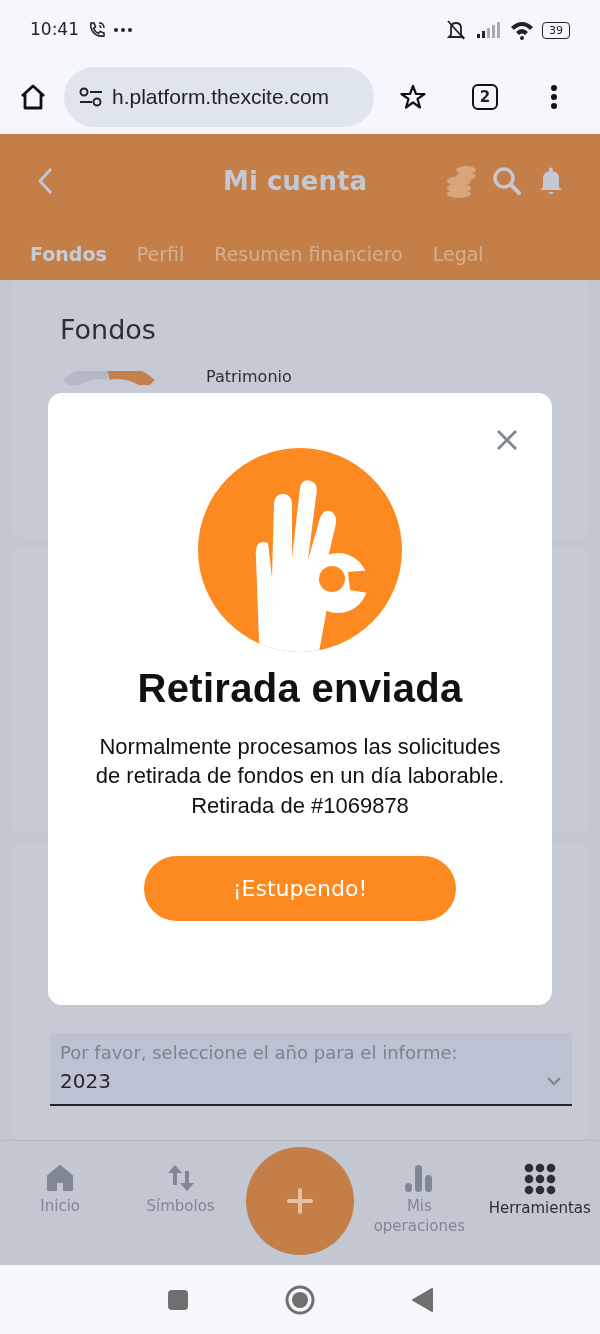 The width and height of the screenshot is (600, 1334). I want to click on chevron-down-icon, so click(554, 1081).